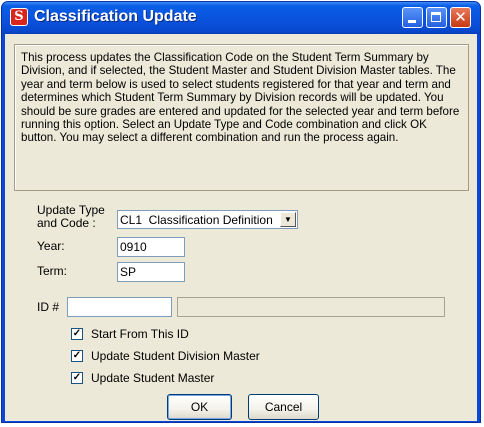 The image size is (484, 427). I want to click on id-name-display, so click(311, 307).